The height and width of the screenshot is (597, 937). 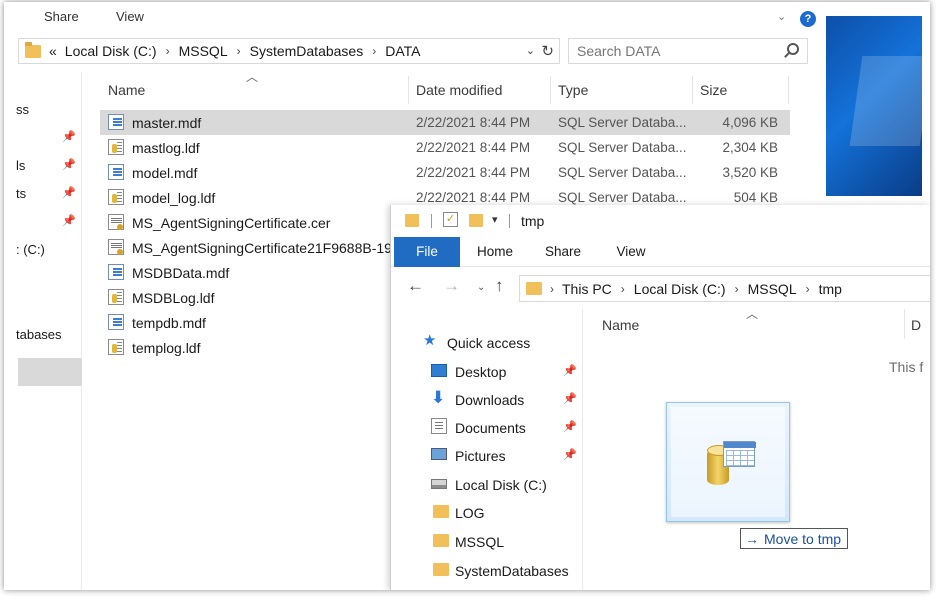 I want to click on column-headers: ︿ Name Date modified Type Size, so click(x=445, y=87).